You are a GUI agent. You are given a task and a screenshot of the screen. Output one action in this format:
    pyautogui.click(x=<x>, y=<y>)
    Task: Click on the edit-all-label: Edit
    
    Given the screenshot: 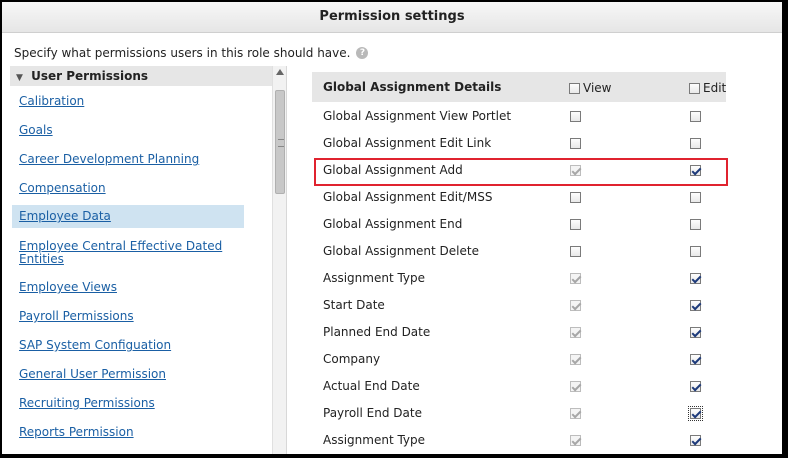 What is the action you would take?
    pyautogui.click(x=715, y=88)
    